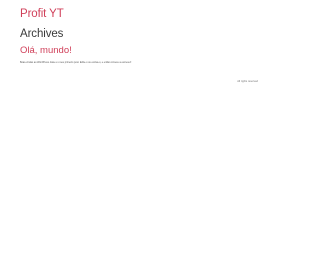 This screenshot has height=280, width=320. What do you see at coordinates (46, 51) in the screenshot?
I see `post-title-link: Olá, mundo!` at bounding box center [46, 51].